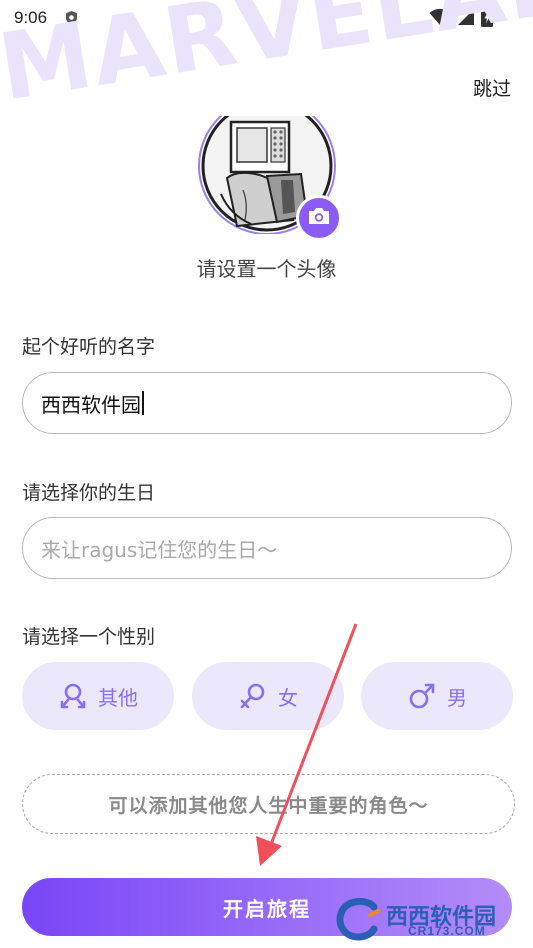  I want to click on add-role-button: 可以添加其他您人生中重要的角色～, so click(268, 804).